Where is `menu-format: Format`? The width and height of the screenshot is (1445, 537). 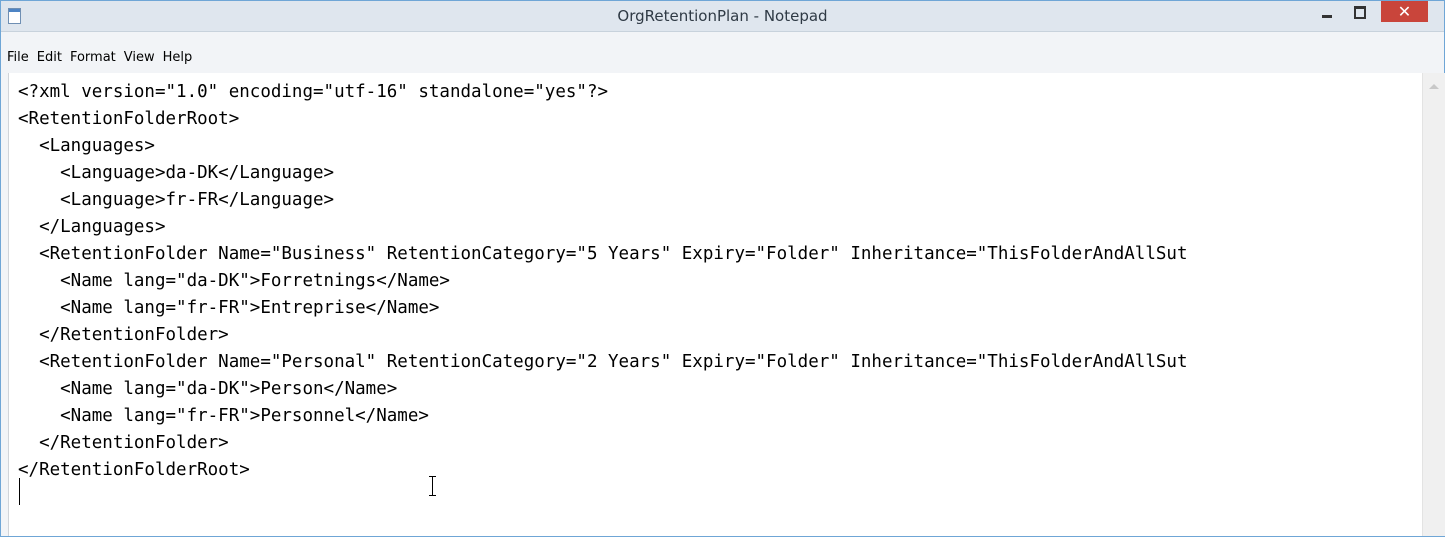
menu-format: Format is located at coordinates (93, 58).